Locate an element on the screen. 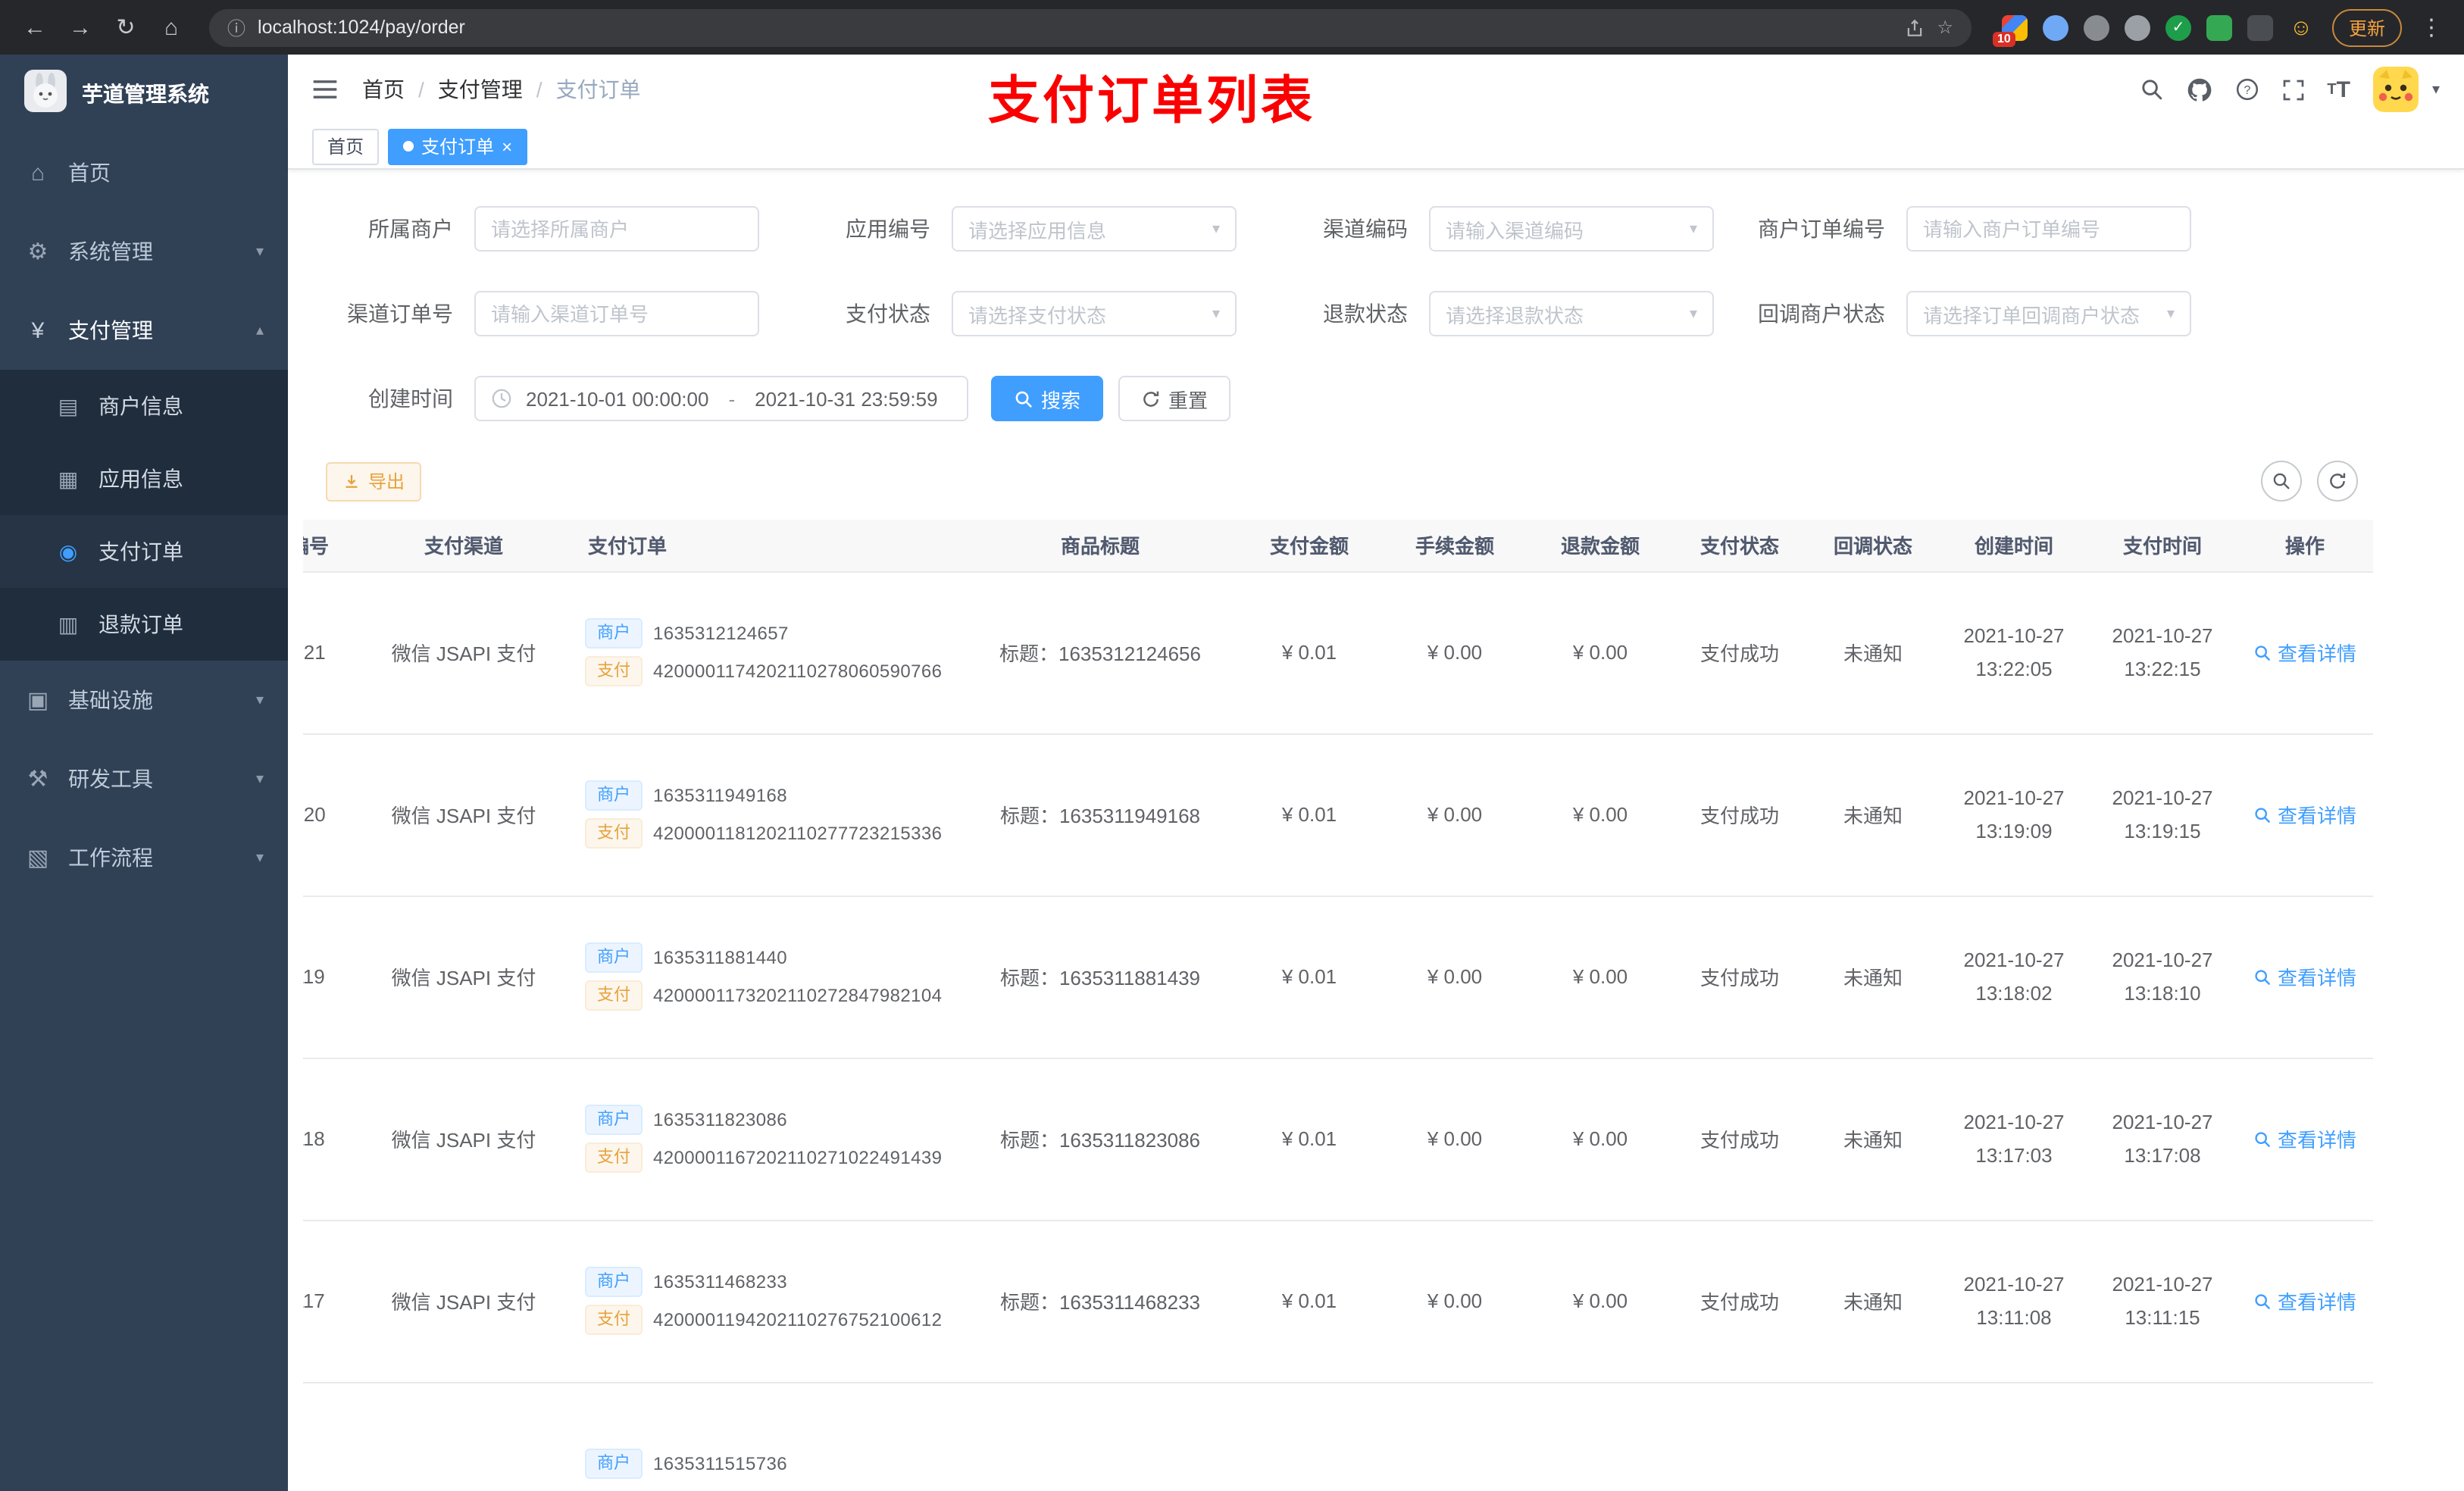 Image resolution: width=2464 pixels, height=1491 pixels. close-icon: × is located at coordinates (507, 146).